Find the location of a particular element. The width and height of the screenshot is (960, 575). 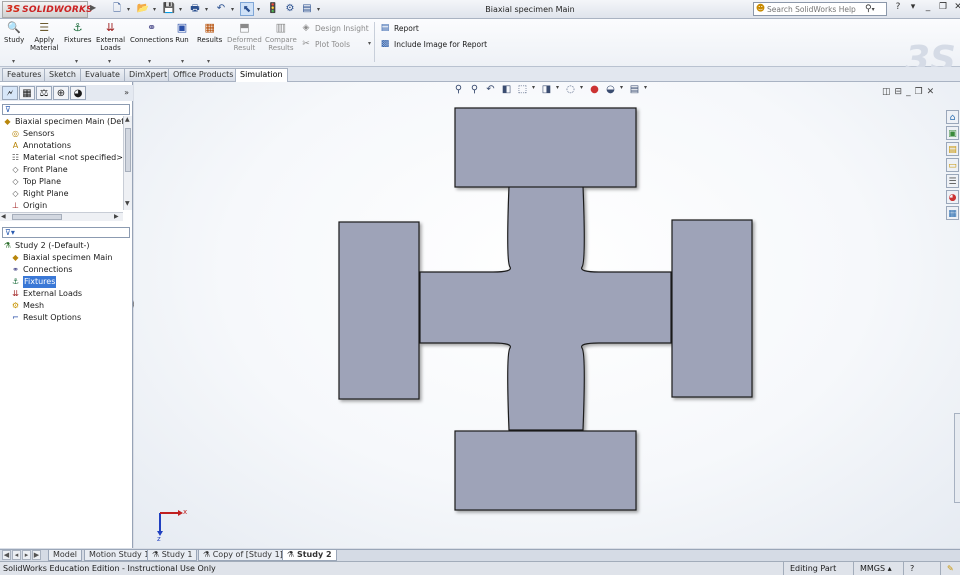

feature-tree-horizontal-scrollbar: ◀ ▶ is located at coordinates (61, 216).